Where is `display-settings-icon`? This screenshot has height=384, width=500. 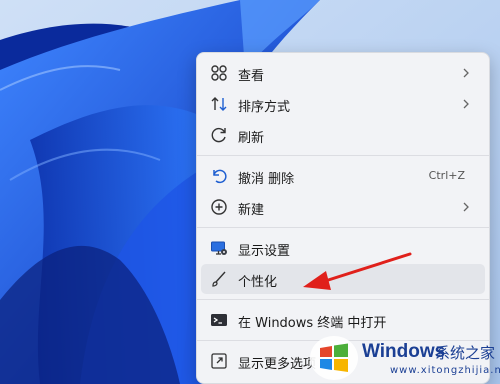
display-settings-icon is located at coordinates (219, 248).